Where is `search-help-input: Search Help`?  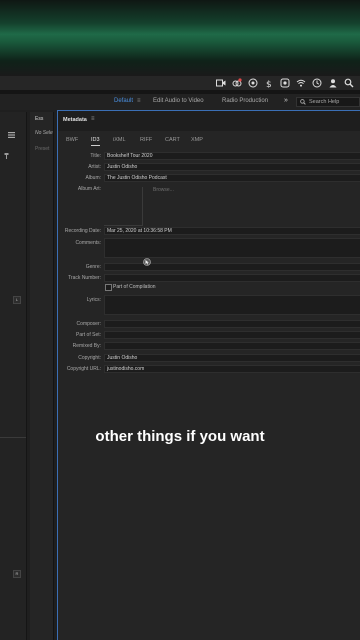 search-help-input: Search Help is located at coordinates (328, 102).